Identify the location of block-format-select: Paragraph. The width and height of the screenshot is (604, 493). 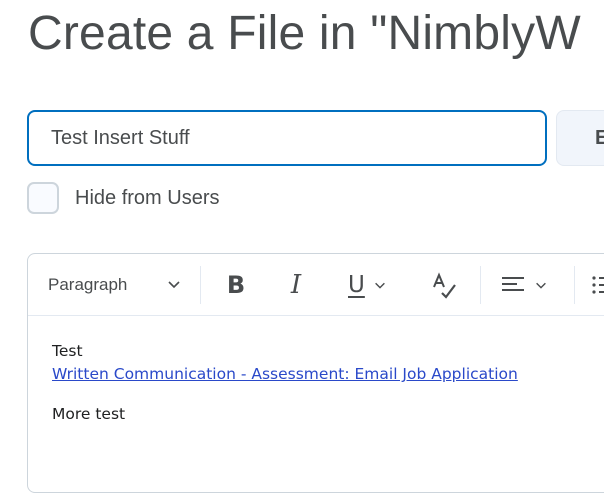
(122, 285).